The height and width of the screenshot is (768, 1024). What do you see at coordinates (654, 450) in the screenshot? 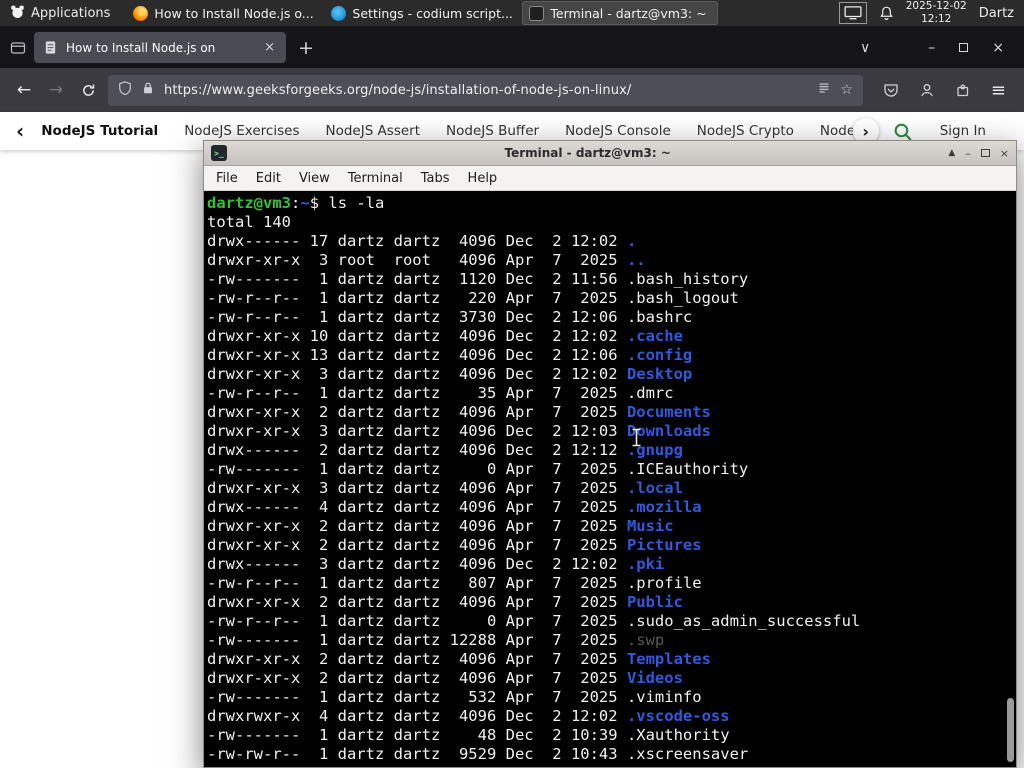
I see `terminal-text-segment: .gnupg` at bounding box center [654, 450].